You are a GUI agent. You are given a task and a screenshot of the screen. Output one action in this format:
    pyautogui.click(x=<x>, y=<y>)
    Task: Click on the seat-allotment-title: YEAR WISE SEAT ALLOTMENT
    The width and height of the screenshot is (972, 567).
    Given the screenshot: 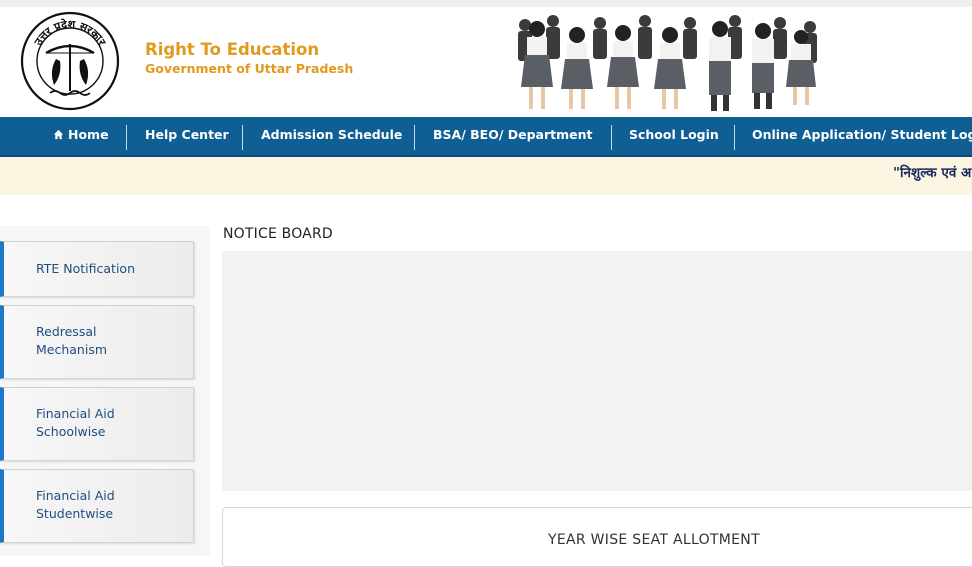 What is the action you would take?
    pyautogui.click(x=654, y=540)
    